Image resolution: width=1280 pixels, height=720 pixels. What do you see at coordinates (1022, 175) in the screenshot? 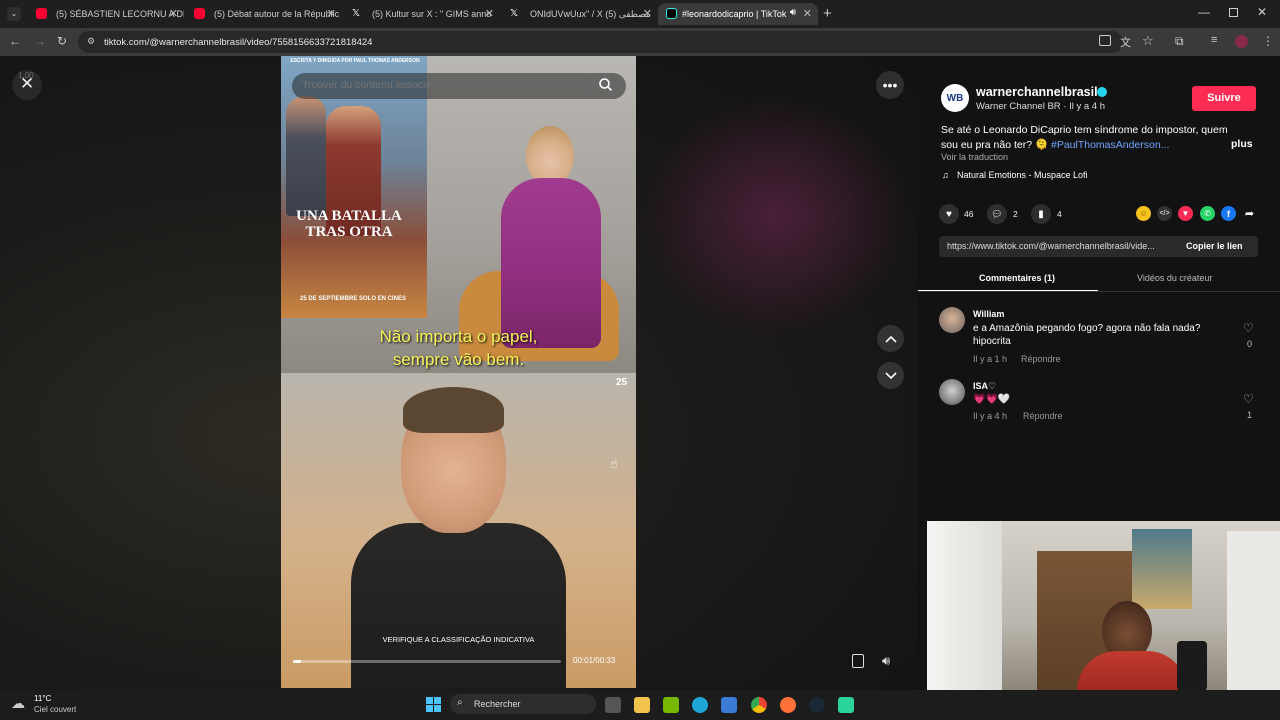
I see `music-title: Natural Emotions - Muspace Lofi` at bounding box center [1022, 175].